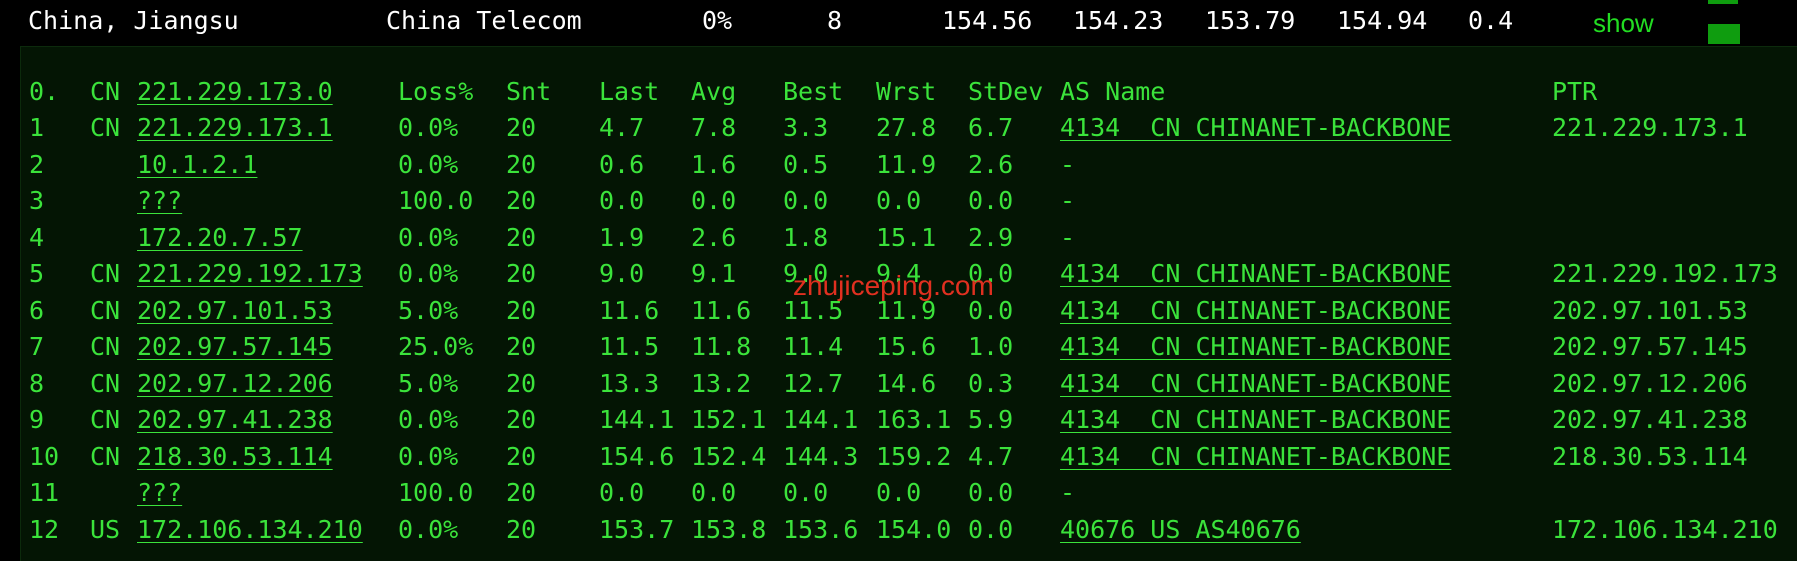 The width and height of the screenshot is (1797, 561). I want to click on header-last: Last, so click(629, 91).